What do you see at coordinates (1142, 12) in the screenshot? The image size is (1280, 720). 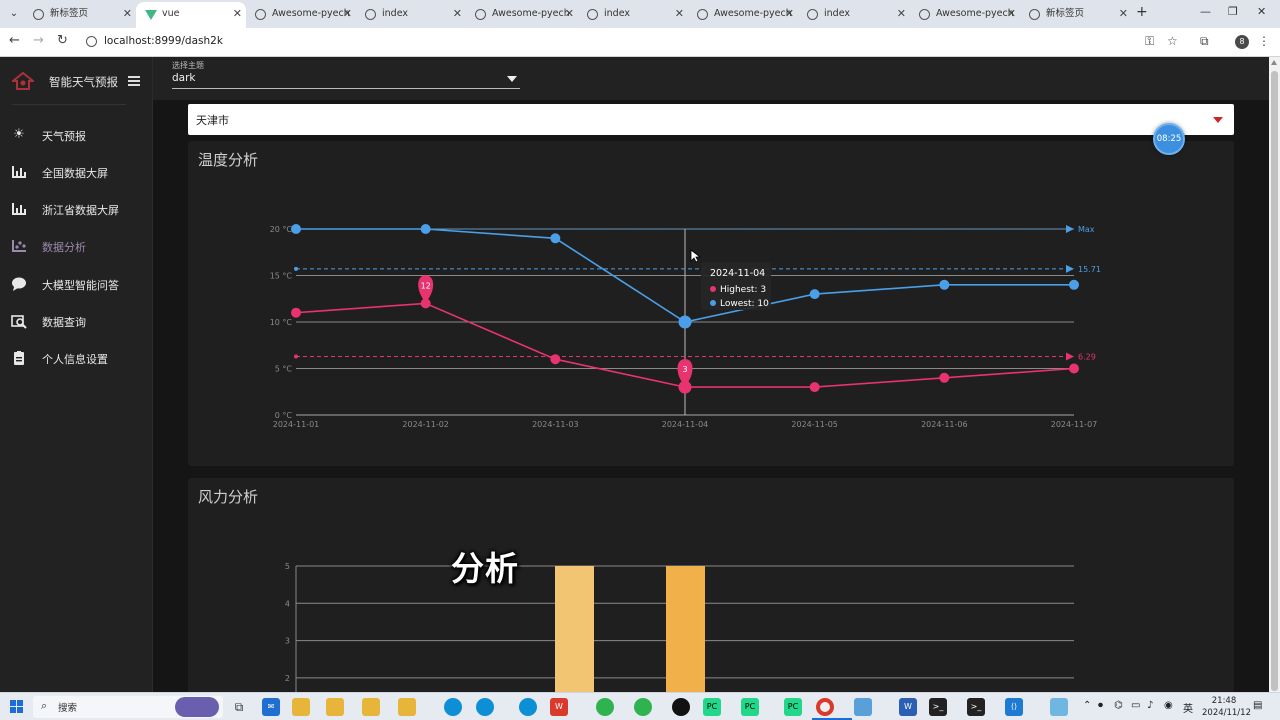 I see `new-tab-button: +` at bounding box center [1142, 12].